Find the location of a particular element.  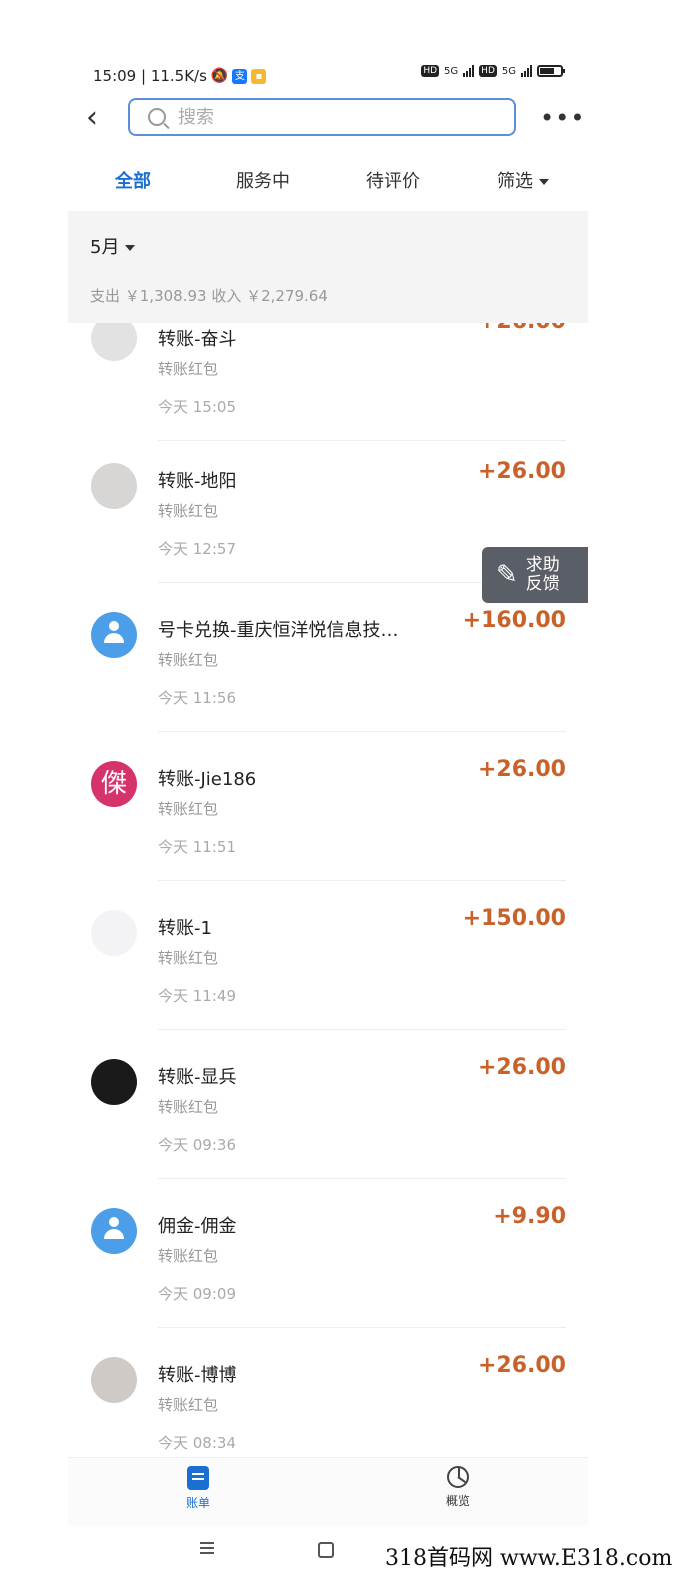

signal-icon is located at coordinates (469, 71).